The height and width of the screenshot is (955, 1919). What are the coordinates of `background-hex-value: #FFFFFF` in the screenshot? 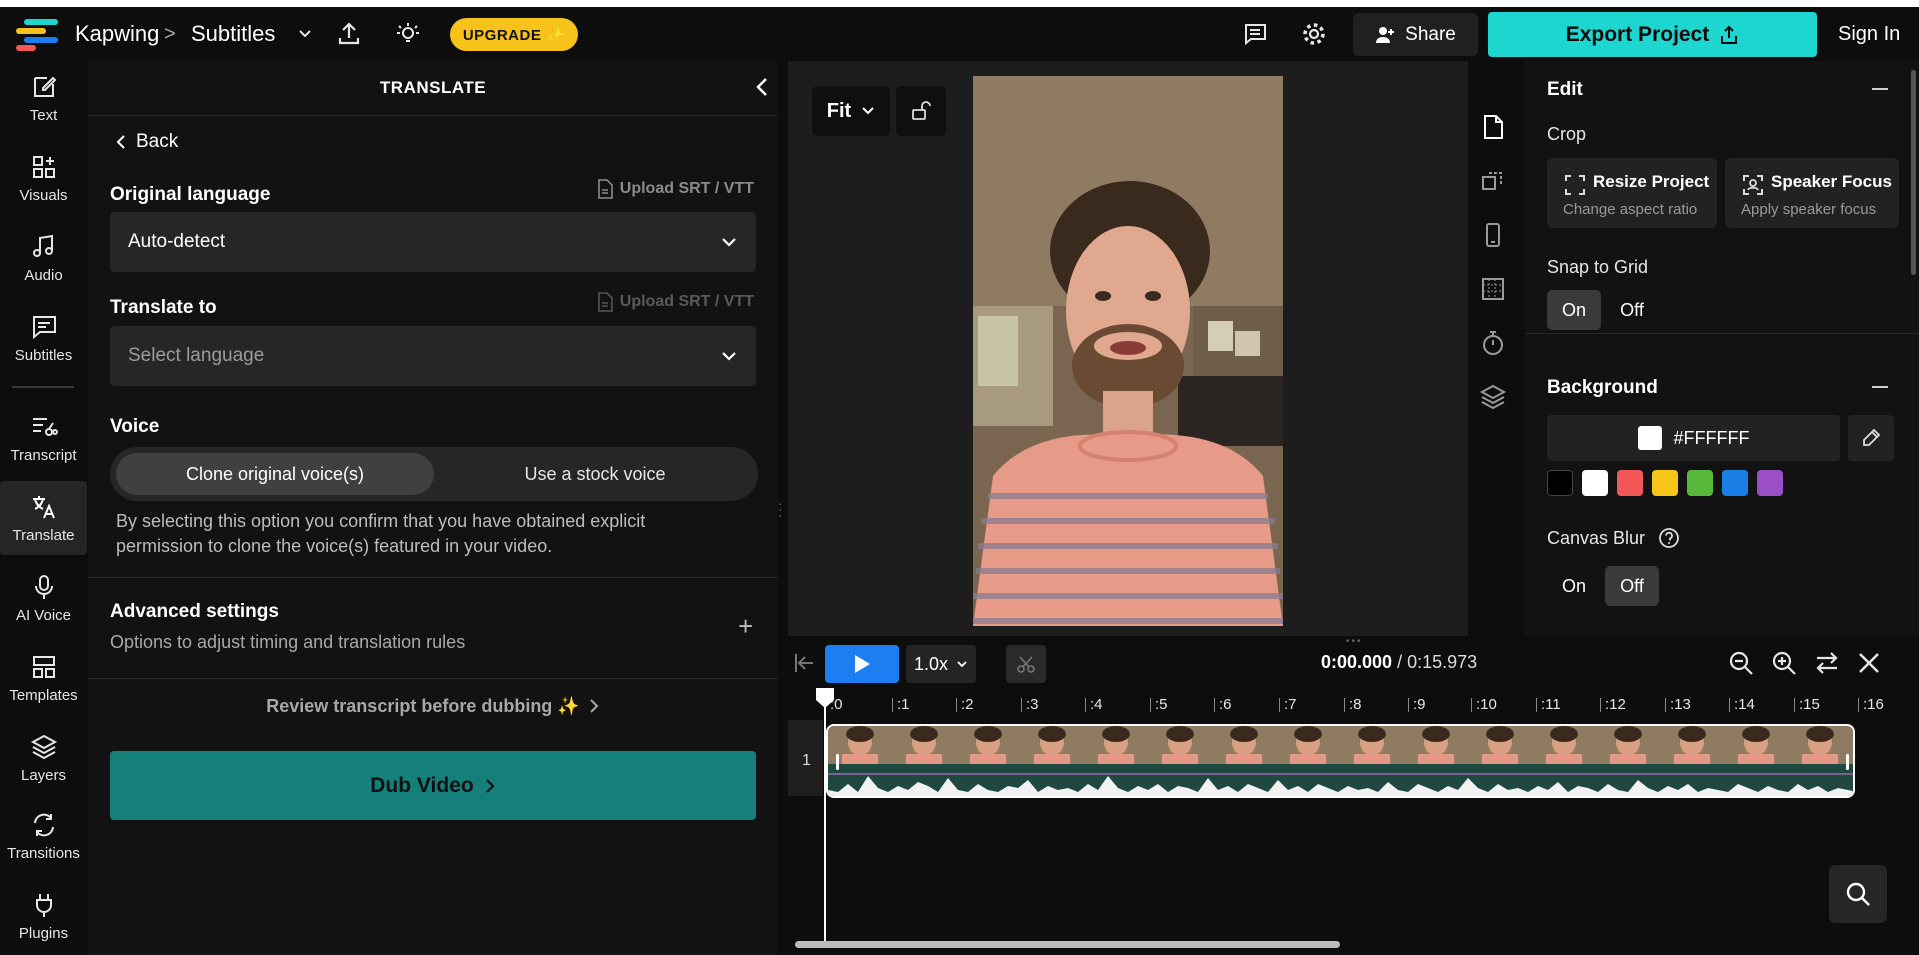 It's located at (1712, 438).